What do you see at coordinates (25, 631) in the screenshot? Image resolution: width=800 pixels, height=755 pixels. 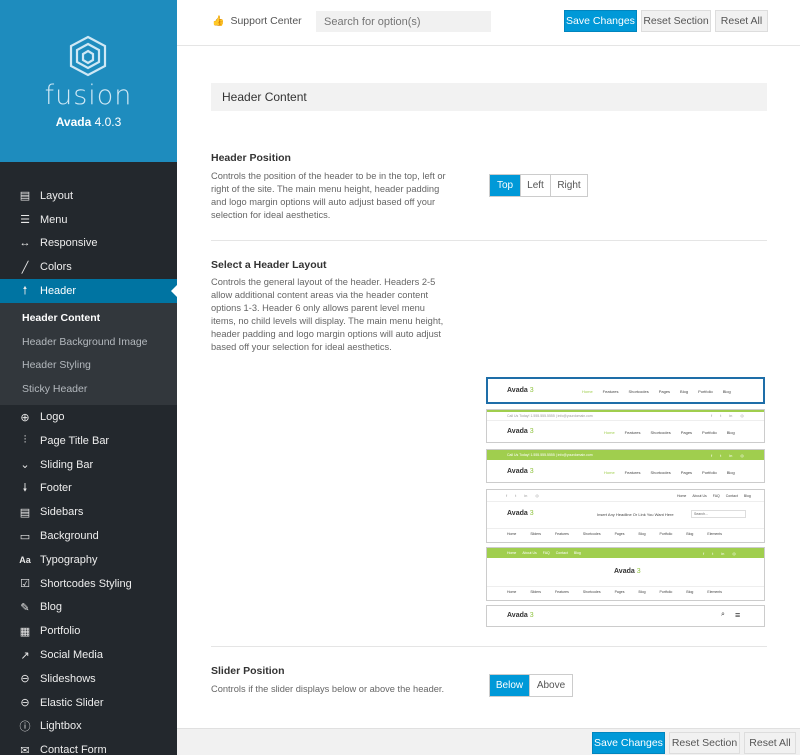 I see `grid-icon: ▦` at bounding box center [25, 631].